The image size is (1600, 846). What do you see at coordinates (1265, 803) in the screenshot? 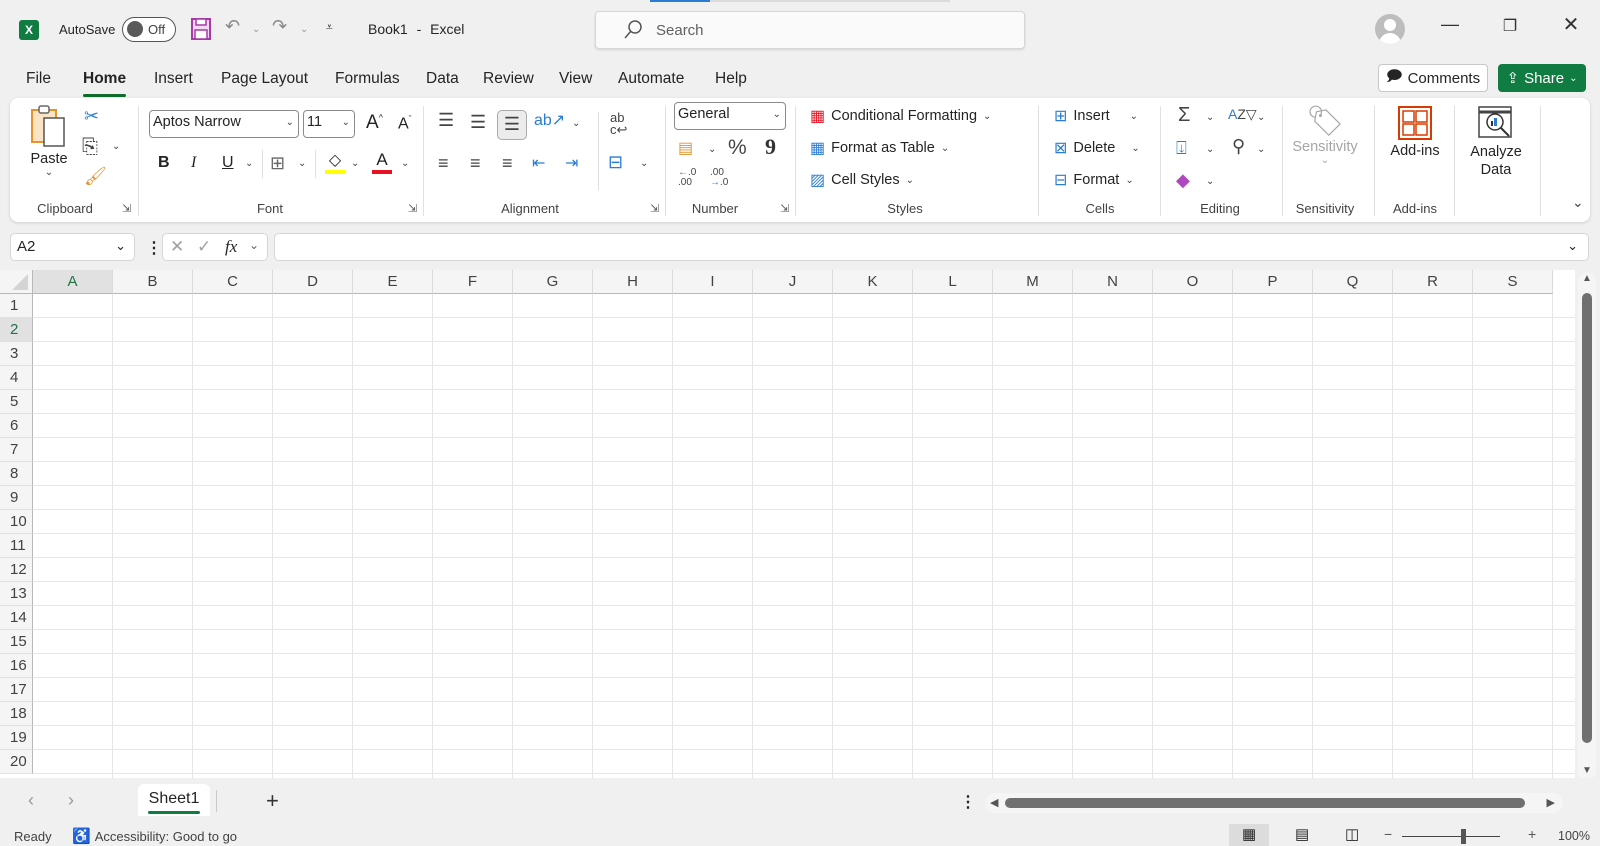
I see `horizontal-scroll-thumb` at bounding box center [1265, 803].